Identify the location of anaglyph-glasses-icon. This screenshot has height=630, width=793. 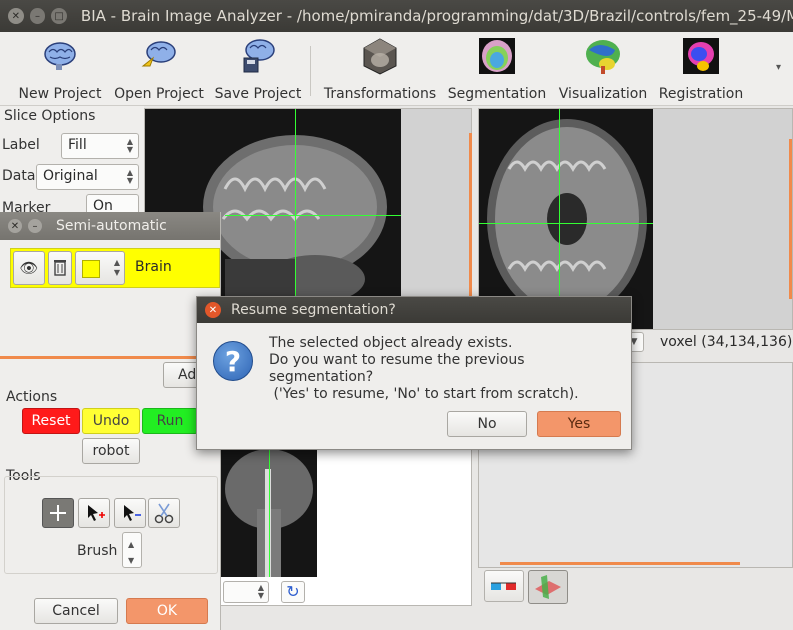
(503, 586).